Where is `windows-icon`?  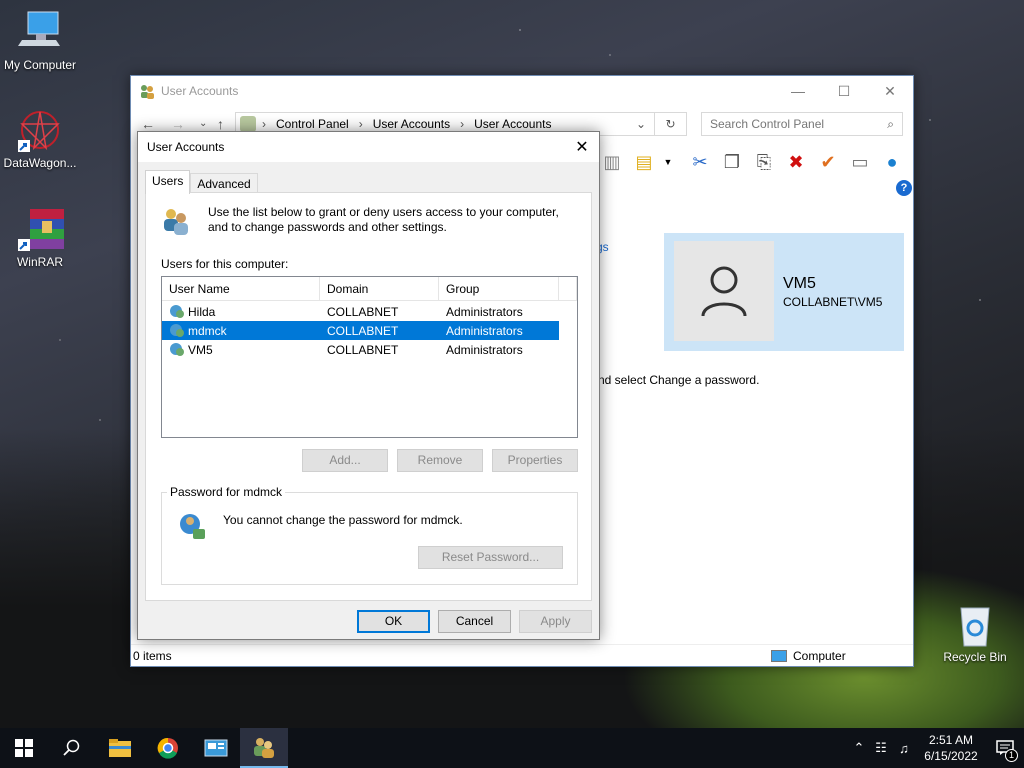 windows-icon is located at coordinates (24, 748).